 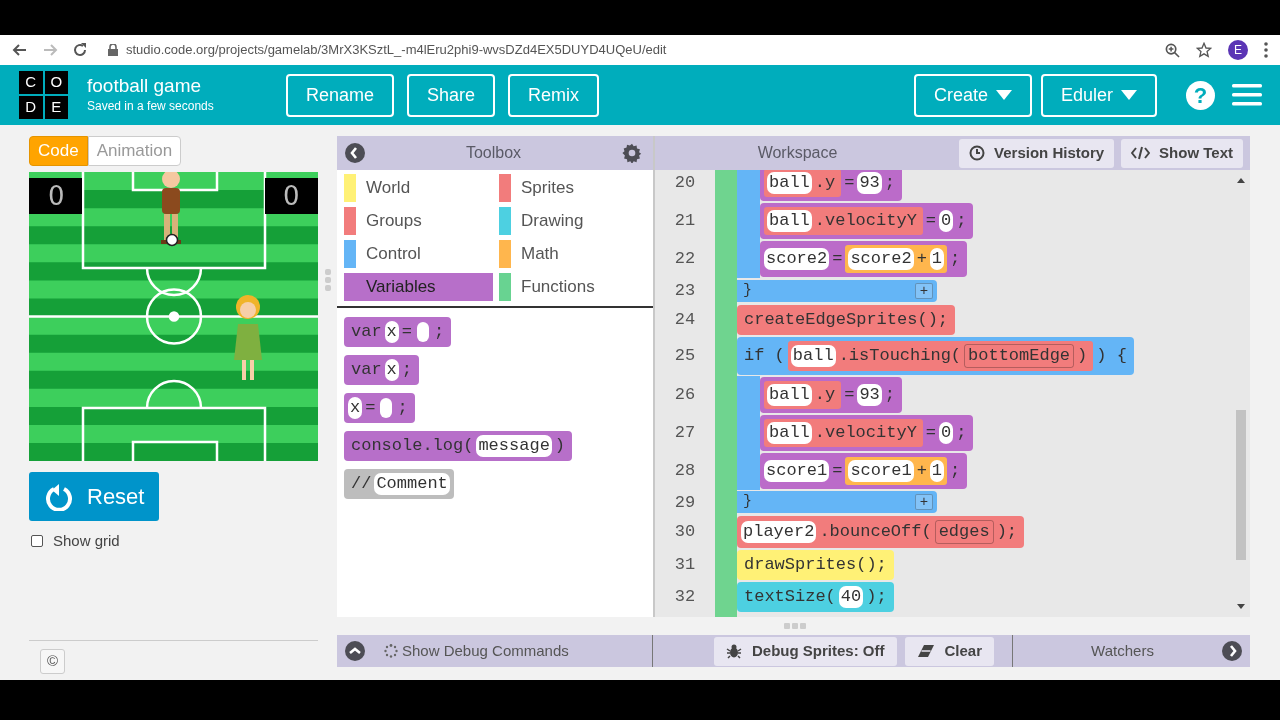 What do you see at coordinates (685, 432) in the screenshot?
I see `line-number: 27` at bounding box center [685, 432].